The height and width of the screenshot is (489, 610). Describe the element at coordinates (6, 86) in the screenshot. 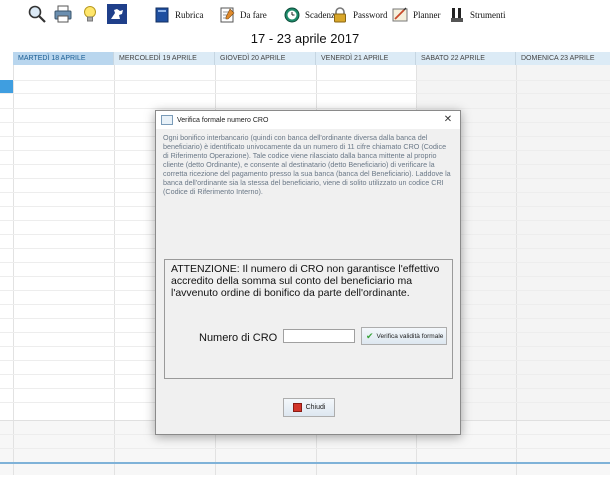

I see `current-time-marker` at that location.